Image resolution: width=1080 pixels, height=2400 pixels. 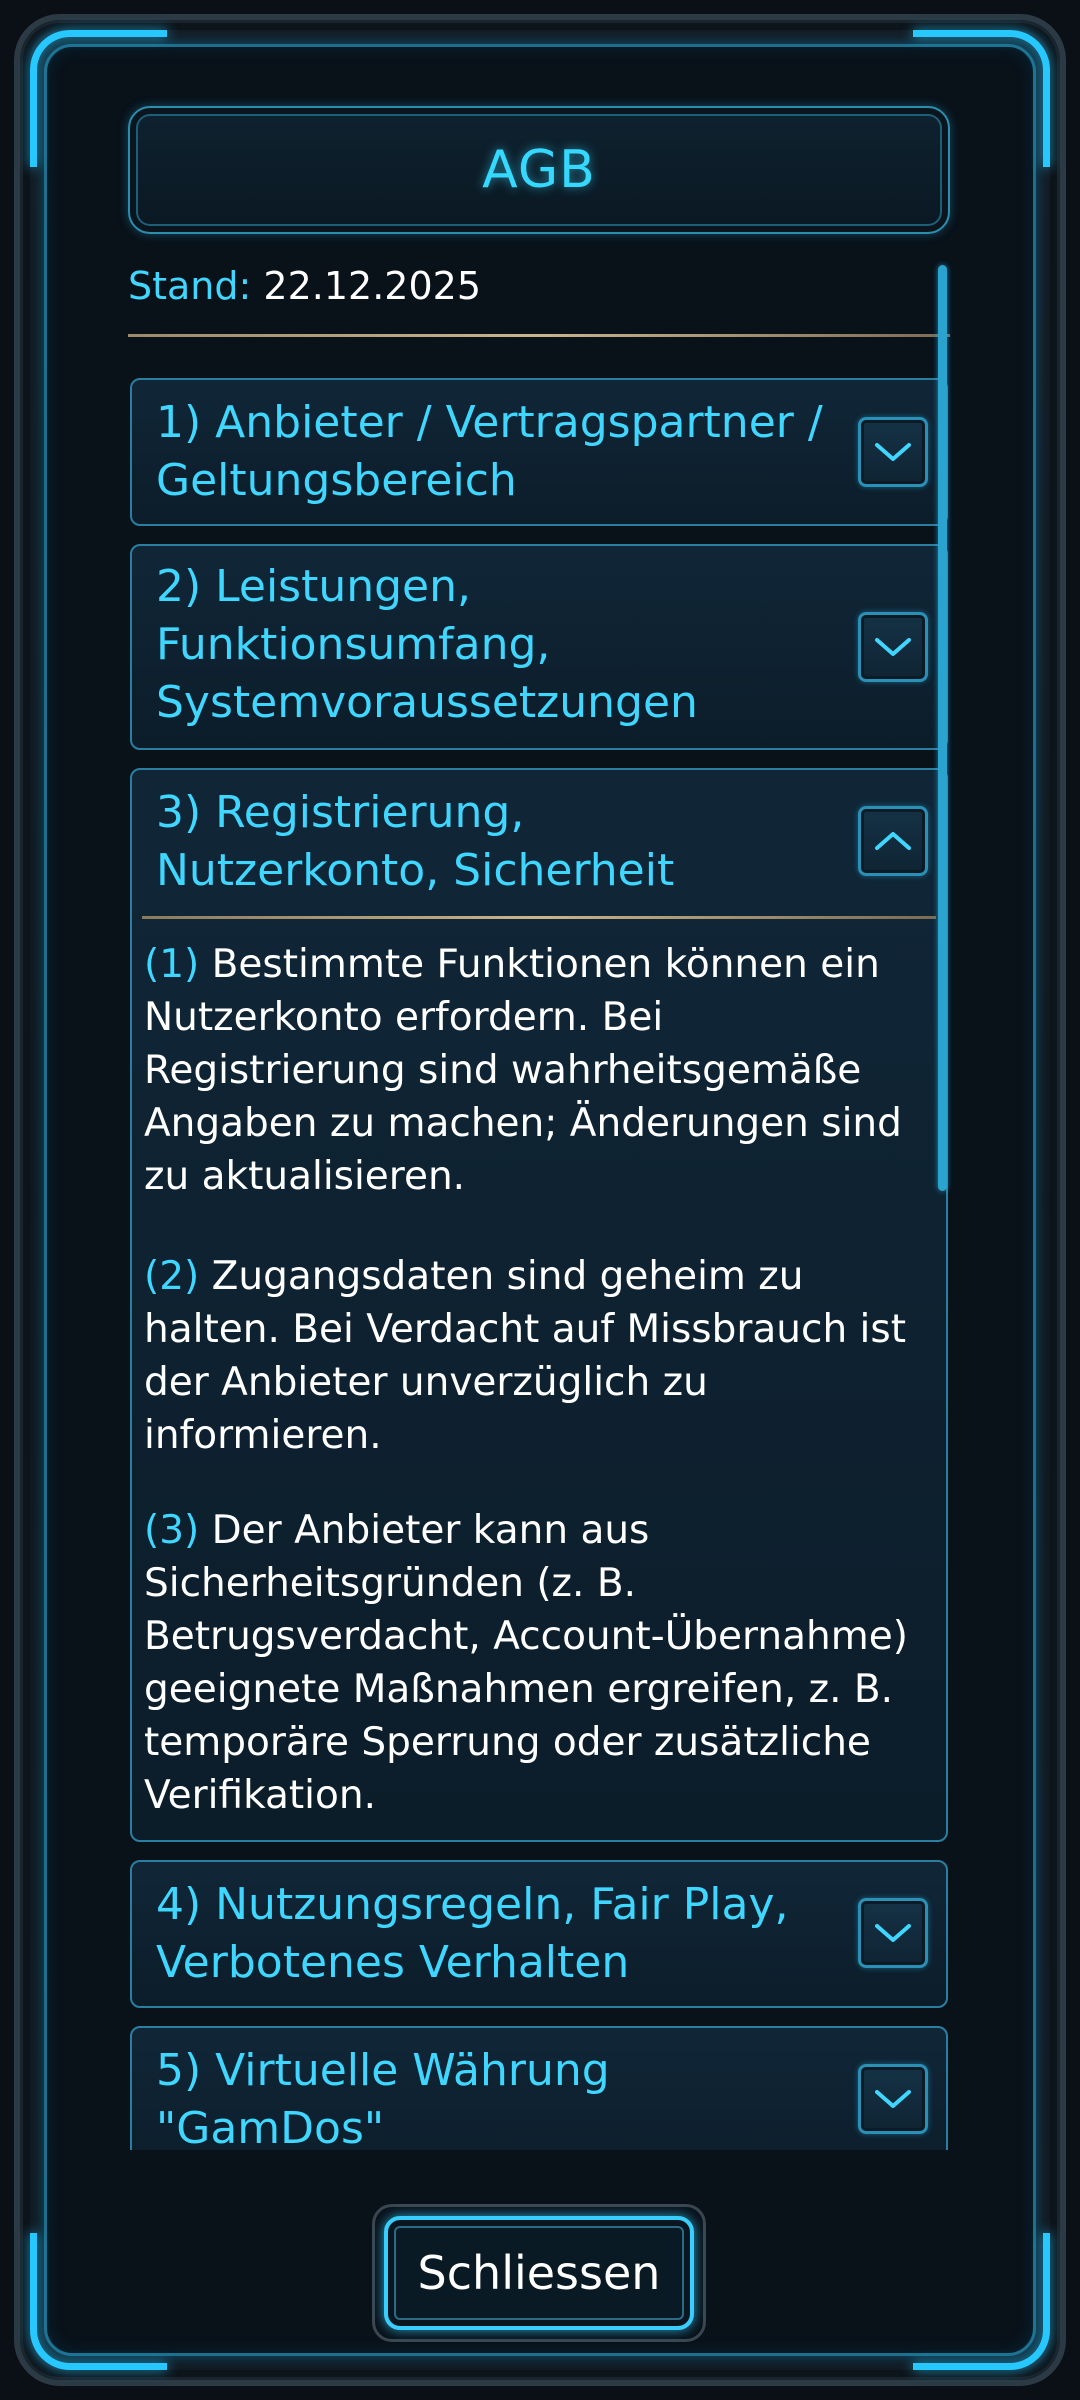 I want to click on stand-line: Stand: 22.12.2025, so click(x=304, y=286).